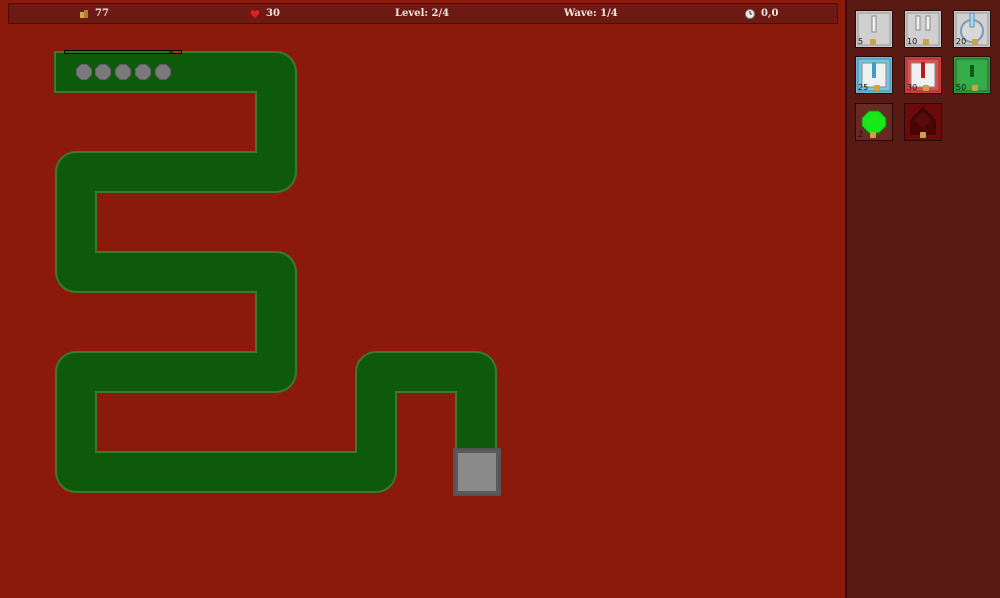  What do you see at coordinates (912, 41) in the screenshot?
I see `tower-cost: 10` at bounding box center [912, 41].